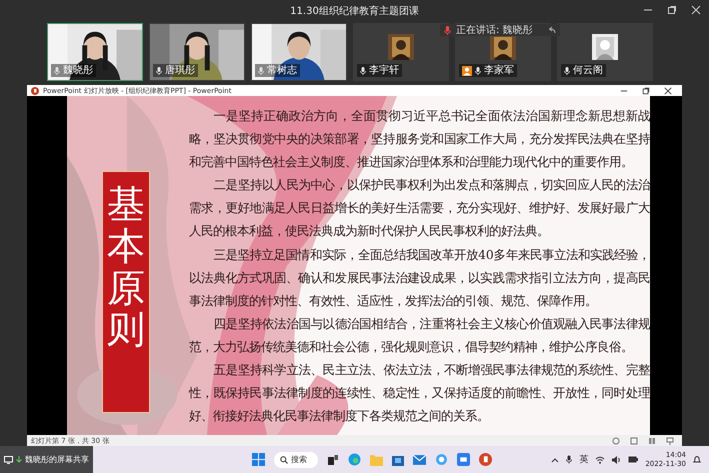  Describe the element at coordinates (126, 292) in the screenshot. I see `slide-heading: 基本原则` at that location.